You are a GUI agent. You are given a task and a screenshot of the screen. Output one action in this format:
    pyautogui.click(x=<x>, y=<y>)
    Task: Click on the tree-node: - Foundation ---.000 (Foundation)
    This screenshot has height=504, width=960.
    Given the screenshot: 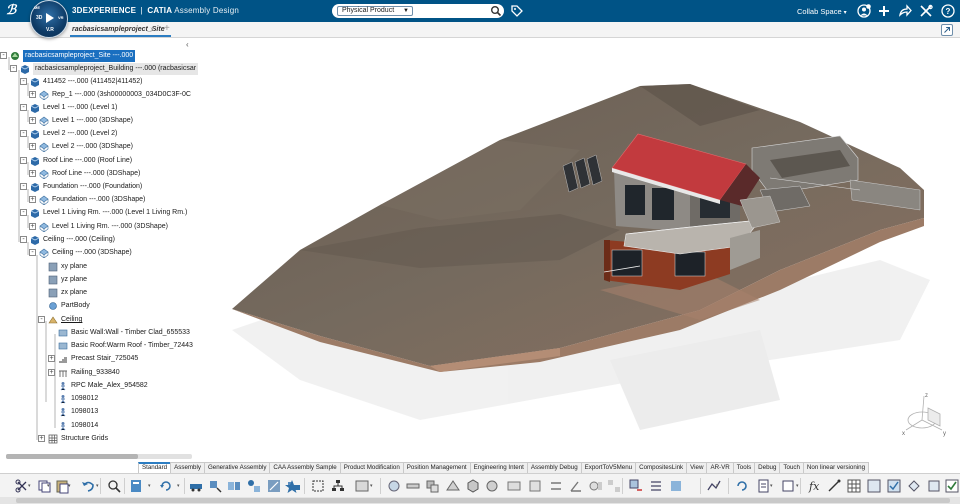 What is the action you would take?
    pyautogui.click(x=81, y=187)
    